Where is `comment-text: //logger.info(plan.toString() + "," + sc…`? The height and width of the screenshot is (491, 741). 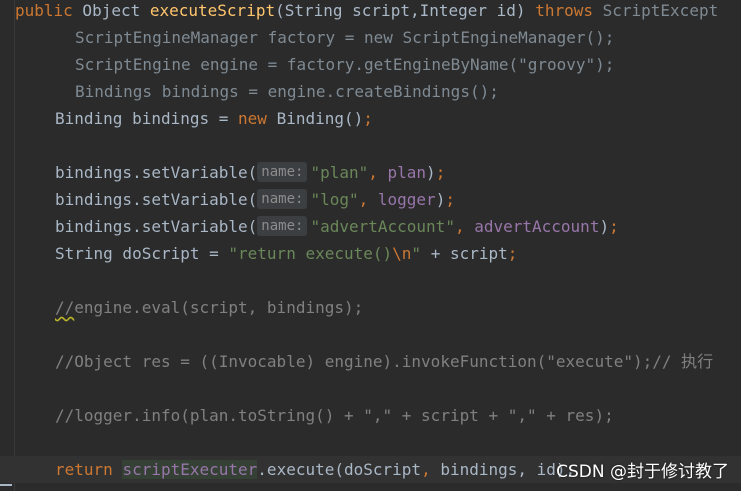
comment-text: //logger.info(plan.toString() + "," + sc… is located at coordinates (334, 415).